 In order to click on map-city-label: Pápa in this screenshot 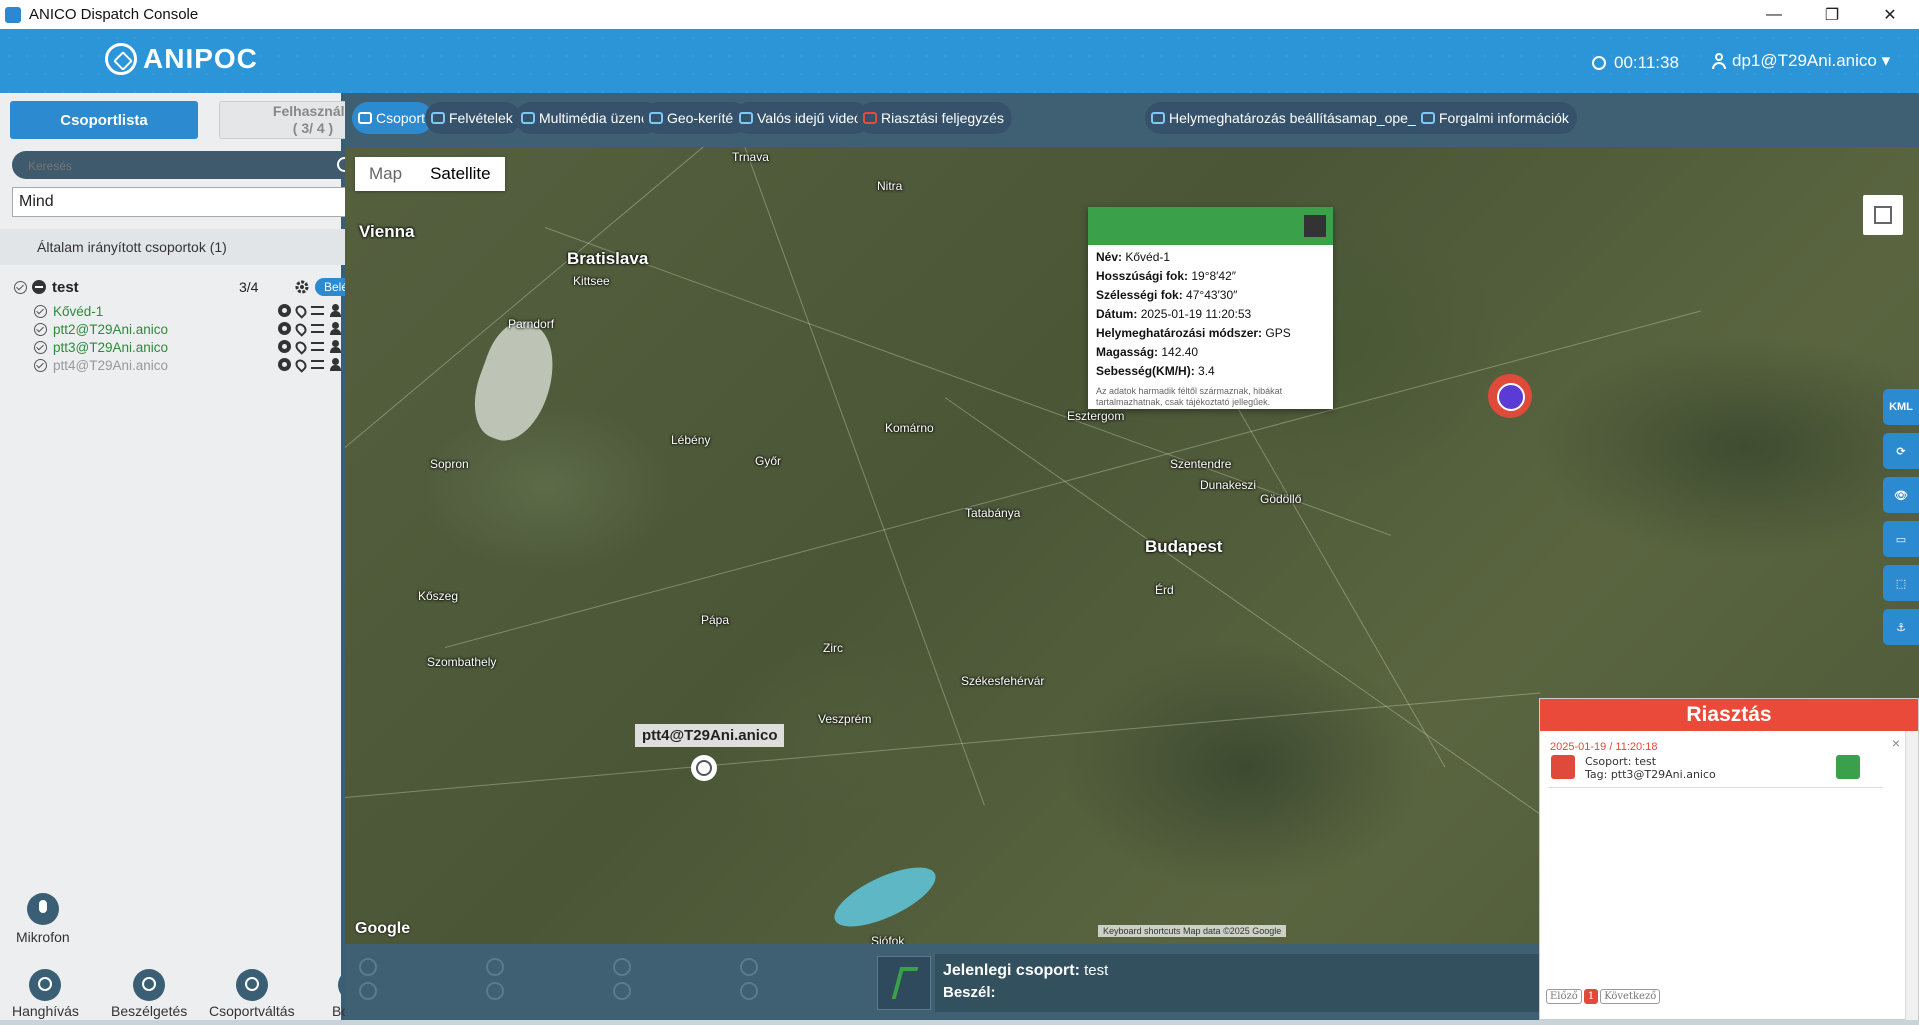, I will do `click(715, 620)`.